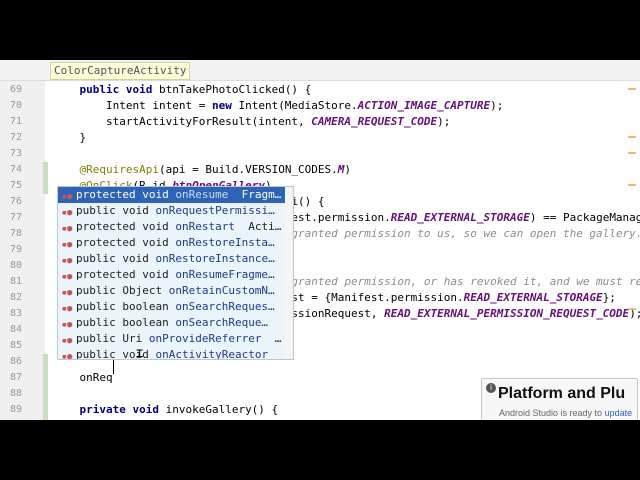 This screenshot has width=640, height=480. I want to click on code-token: ), so click(348, 169).